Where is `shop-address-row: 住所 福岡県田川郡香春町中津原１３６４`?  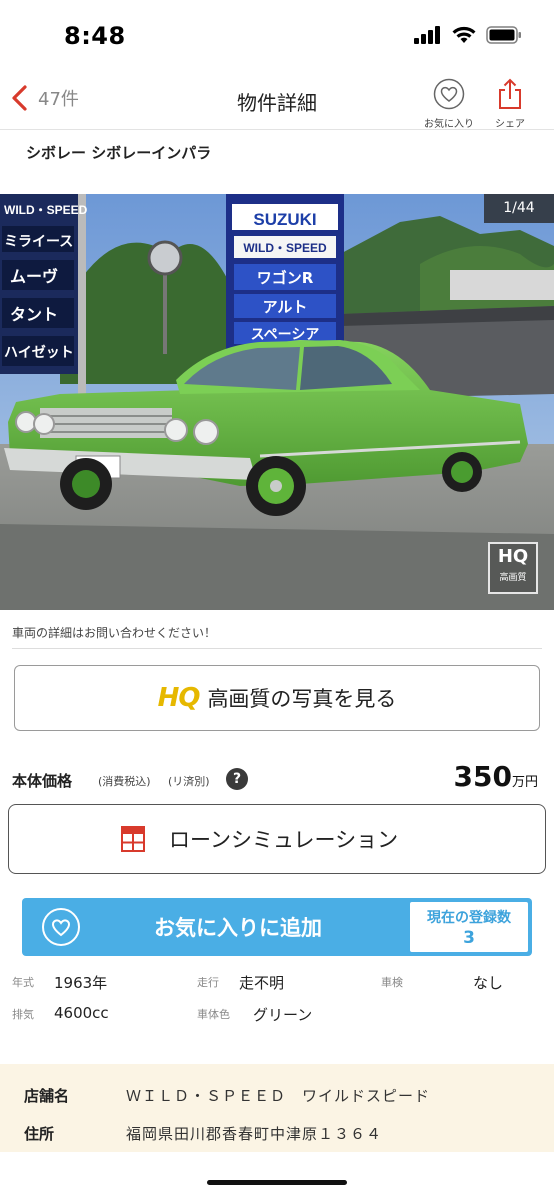
shop-address-row: 住所 福岡県田川郡香春町中津原１３６４ is located at coordinates (279, 1132).